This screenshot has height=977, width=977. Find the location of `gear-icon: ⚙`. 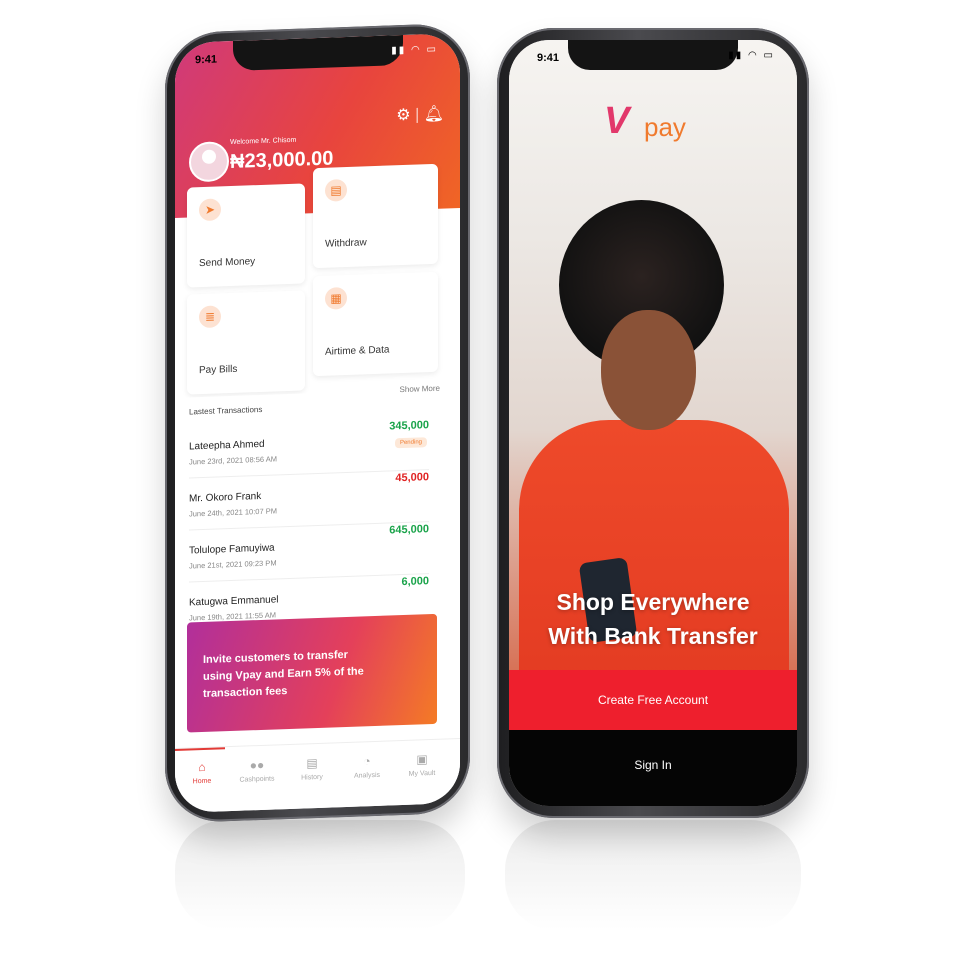

gear-icon: ⚙ is located at coordinates (403, 116).